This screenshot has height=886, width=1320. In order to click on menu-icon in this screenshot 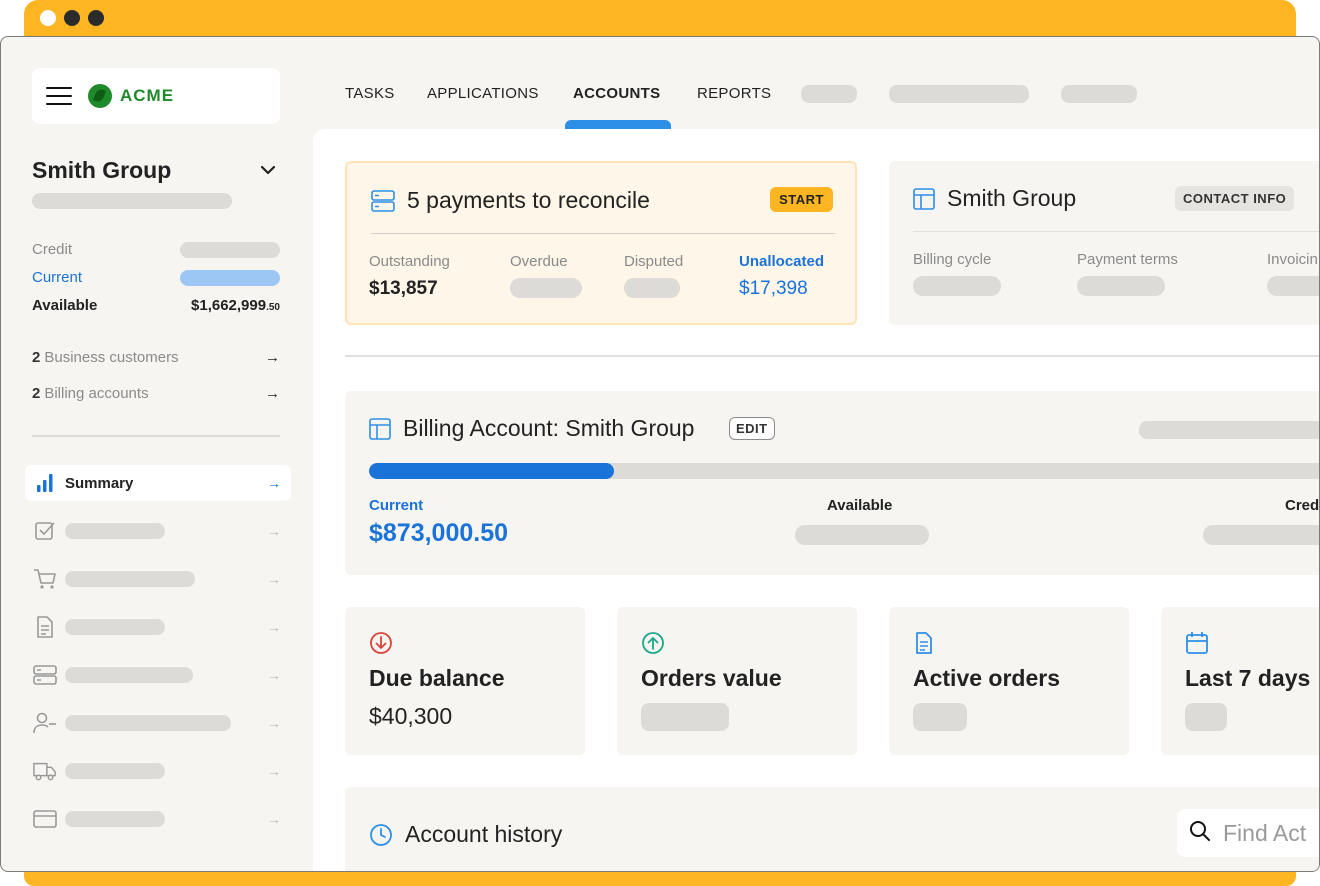, I will do `click(59, 96)`.